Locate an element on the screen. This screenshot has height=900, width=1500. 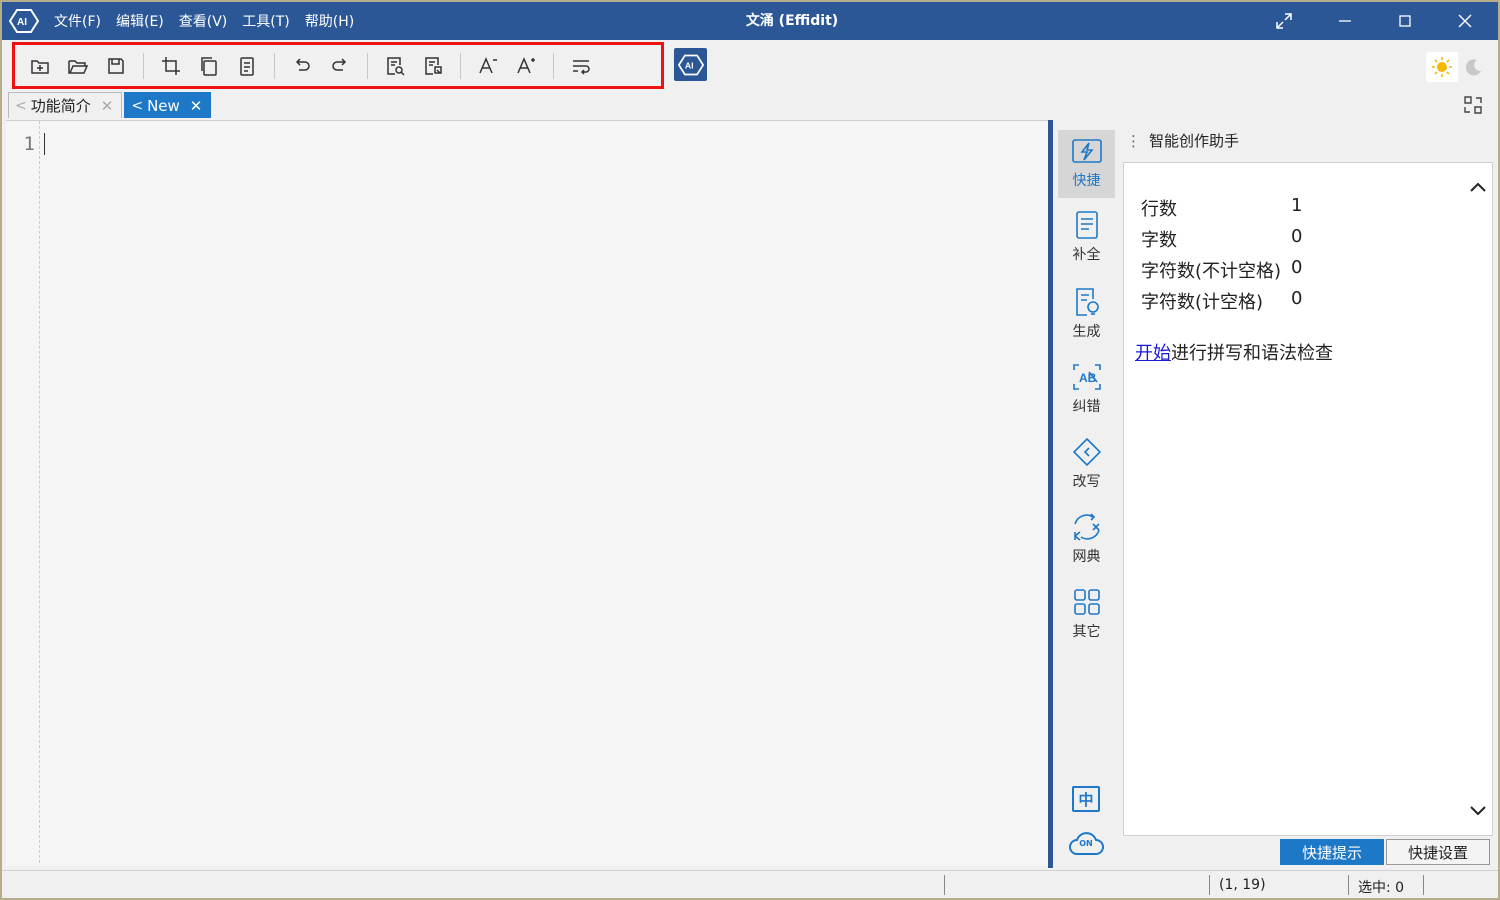
copy-button is located at coordinates (209, 66).